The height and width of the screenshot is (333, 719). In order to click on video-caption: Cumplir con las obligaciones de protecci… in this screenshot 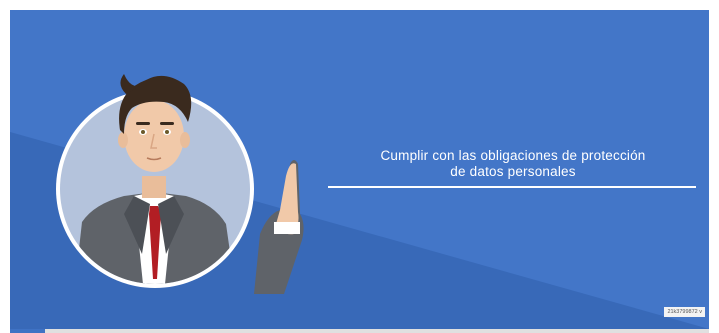, I will do `click(513, 164)`.